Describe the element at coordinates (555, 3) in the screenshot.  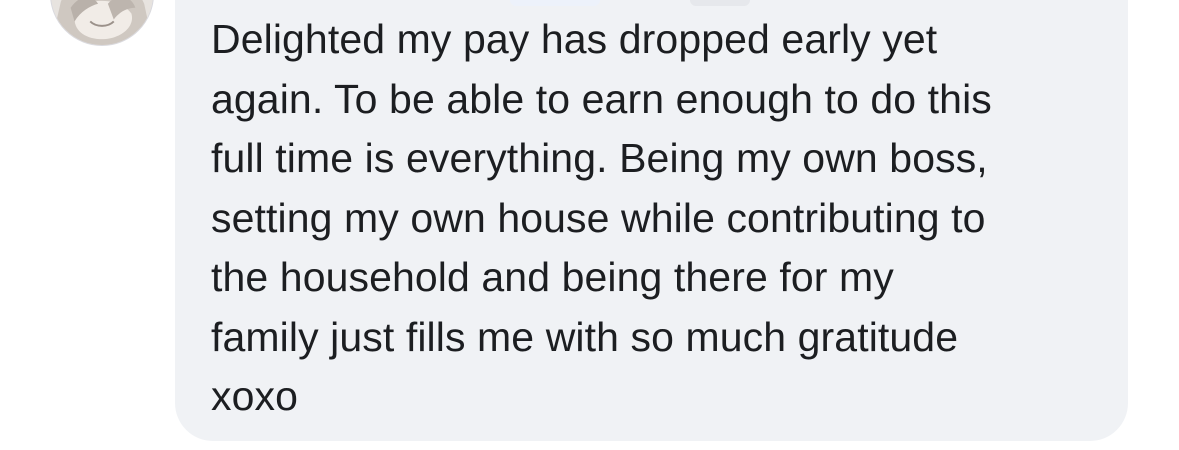
I see `reply-reaction-edge` at that location.